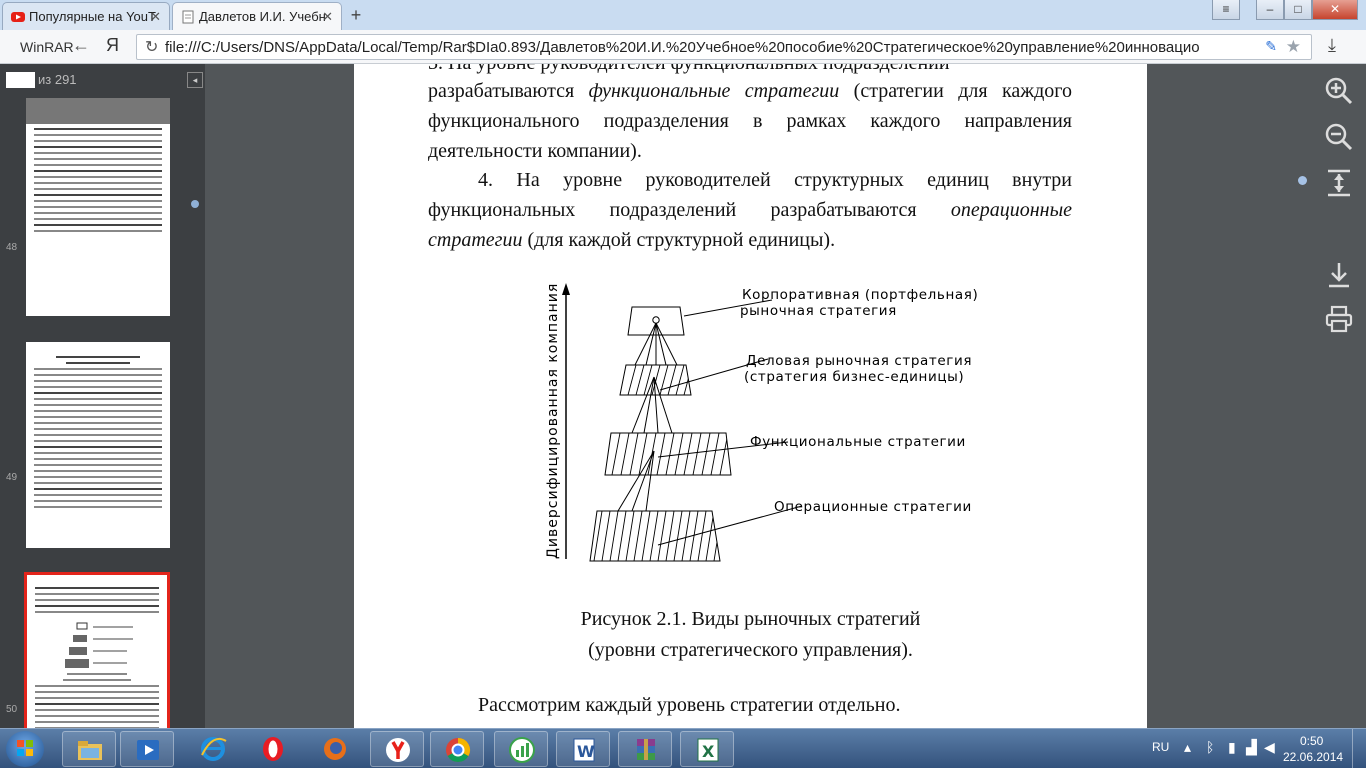  What do you see at coordinates (99, 645) in the screenshot?
I see `thumbnail-diagram` at bounding box center [99, 645].